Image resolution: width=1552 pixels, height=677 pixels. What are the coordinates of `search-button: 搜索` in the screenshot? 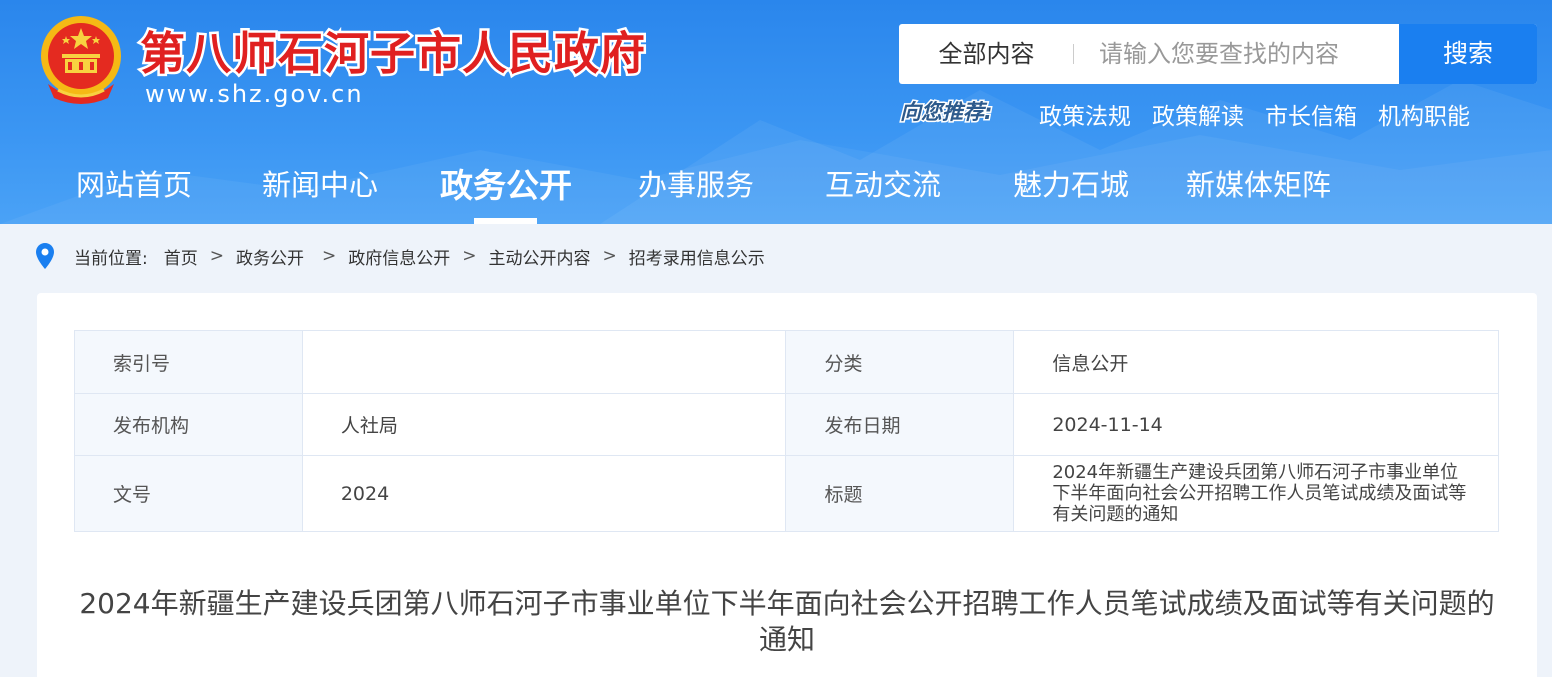 It's located at (1468, 54).